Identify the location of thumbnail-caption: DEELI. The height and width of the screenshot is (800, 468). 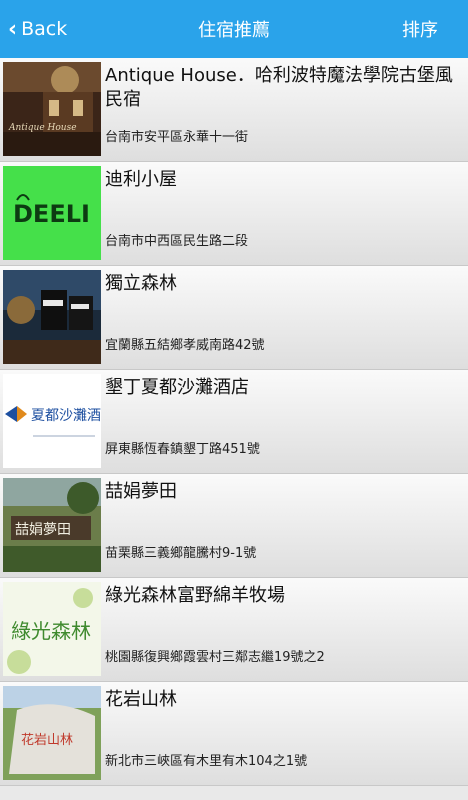
(51, 214).